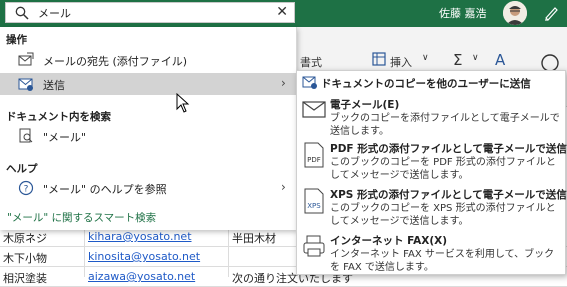 This screenshot has width=567, height=287. Describe the element at coordinates (448, 195) in the screenshot. I see `submenu-item-title: XPS 形式の添付ファイルとして電子メールで送信(S)` at that location.